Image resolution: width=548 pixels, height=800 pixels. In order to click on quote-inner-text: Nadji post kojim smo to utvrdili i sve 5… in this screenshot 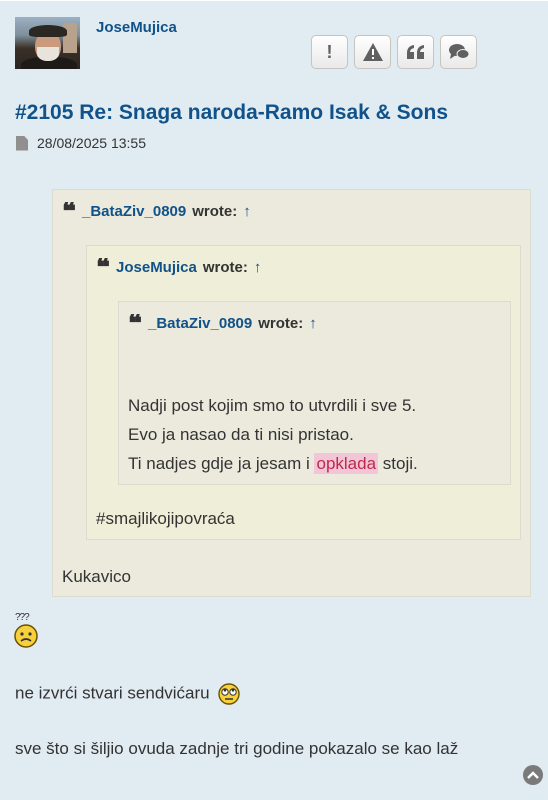, I will do `click(273, 434)`.